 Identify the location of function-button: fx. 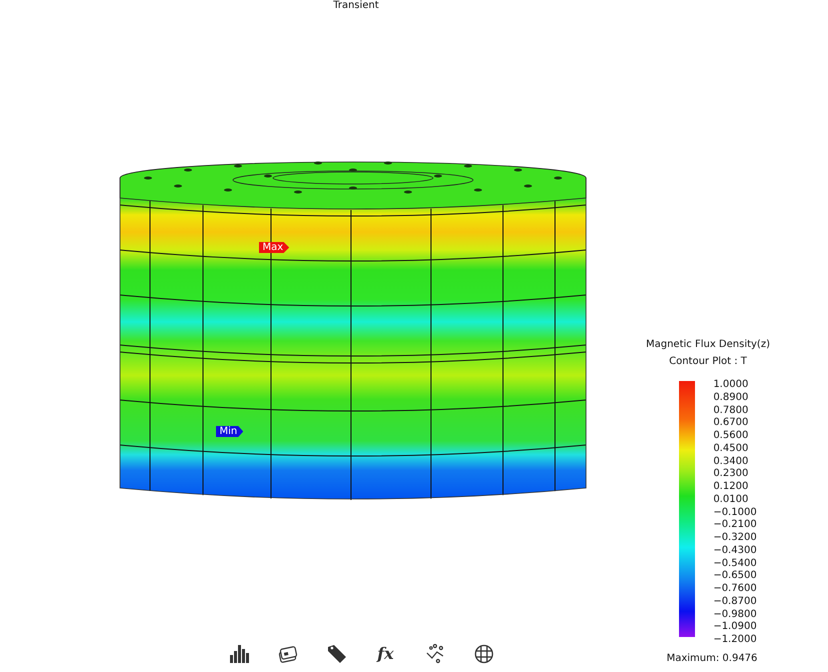
(386, 654).